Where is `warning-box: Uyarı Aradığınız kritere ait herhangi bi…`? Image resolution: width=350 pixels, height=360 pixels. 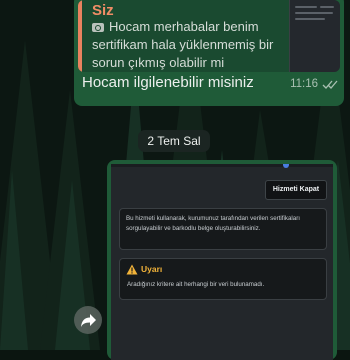
warning-box: Uyarı Aradığınız kritere ait herhangi bi… is located at coordinates (223, 279).